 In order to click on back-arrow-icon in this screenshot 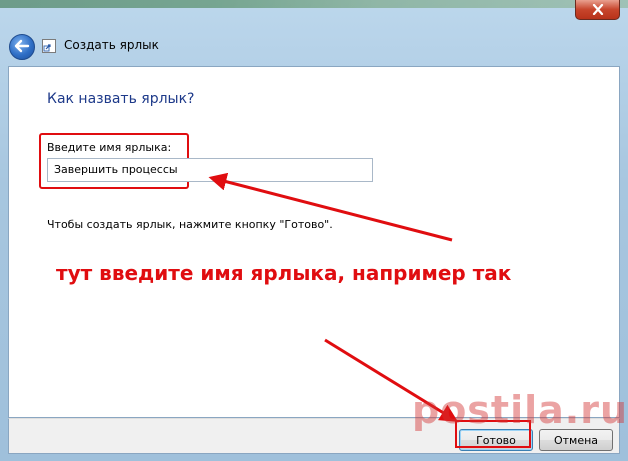, I will do `click(22, 47)`.